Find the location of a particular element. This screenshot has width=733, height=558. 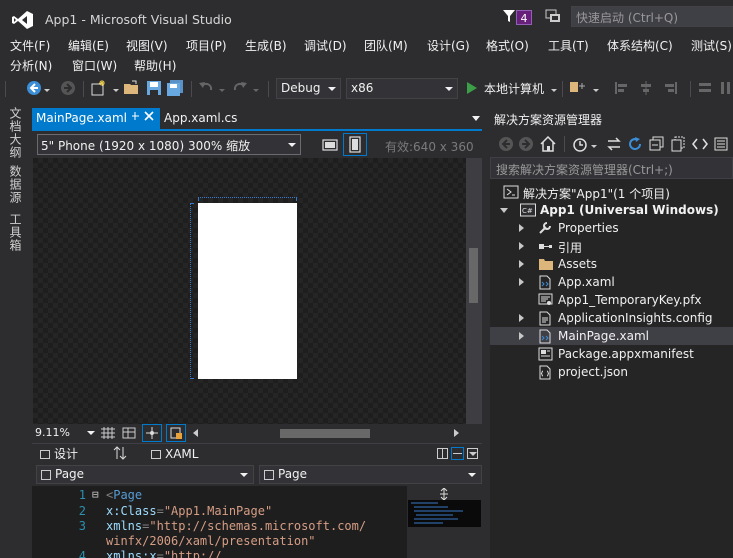

menu-item: 生成(B) is located at coordinates (266, 45).